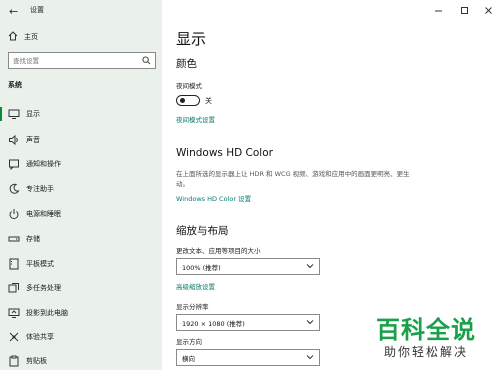  Describe the element at coordinates (14, 214) in the screenshot. I see `power-icon` at that location.